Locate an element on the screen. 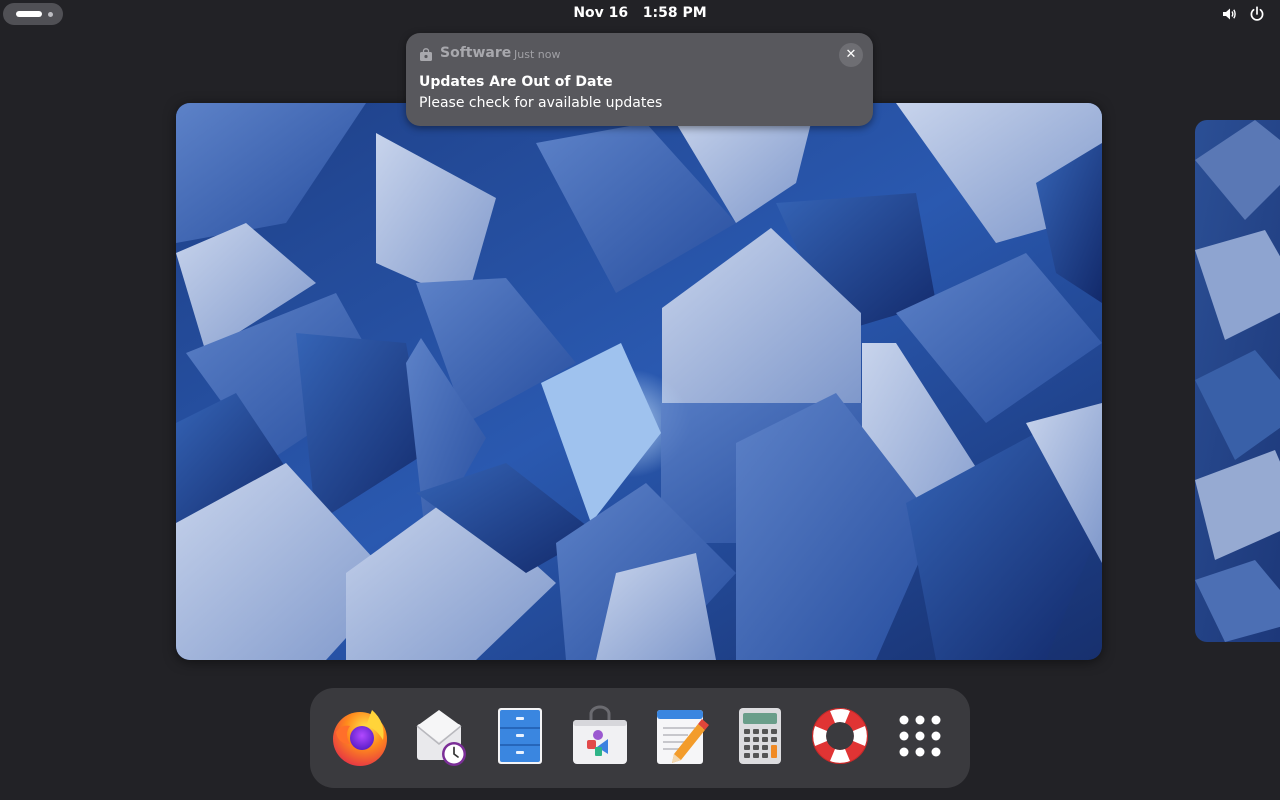 The width and height of the screenshot is (1280, 800). top-bar: Nov 16 1:58 PM is located at coordinates (640, 14).